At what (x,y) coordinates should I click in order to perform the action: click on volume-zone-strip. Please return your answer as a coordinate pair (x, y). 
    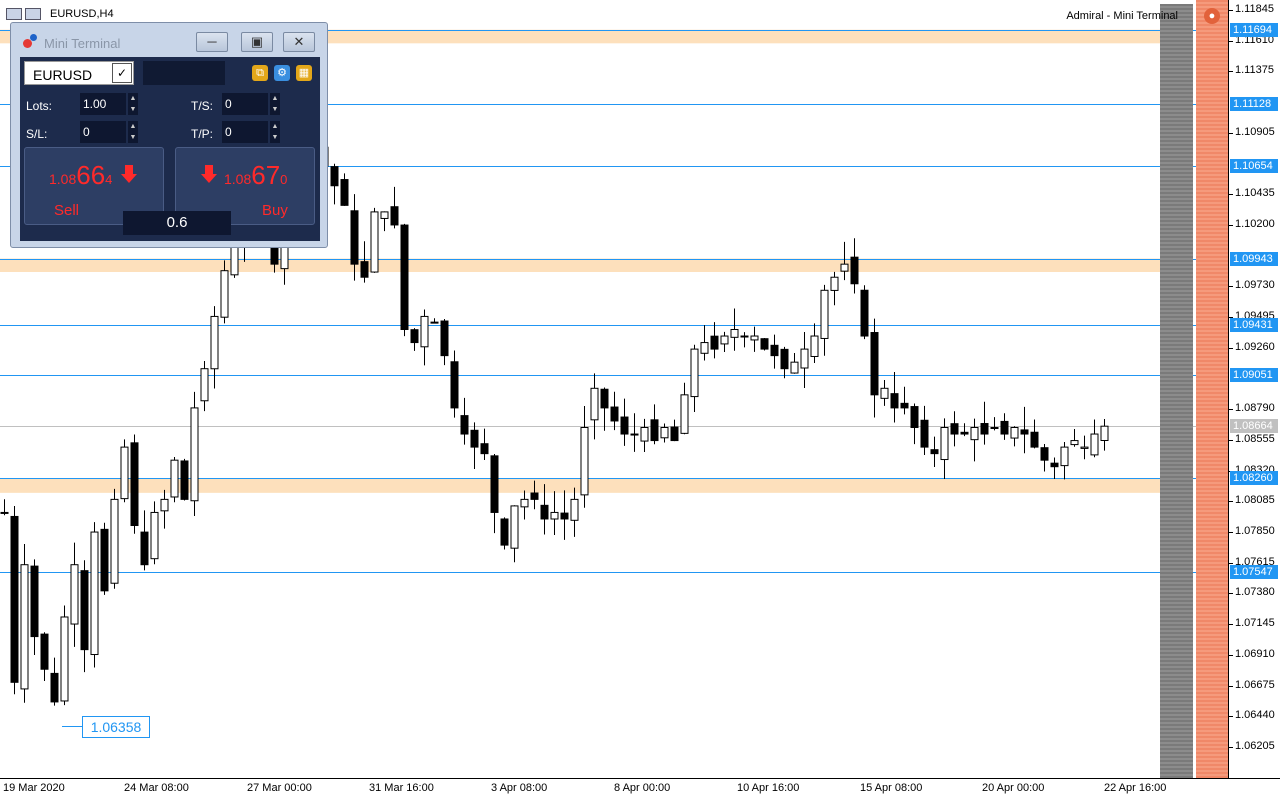
    Looking at the image, I should click on (1176, 391).